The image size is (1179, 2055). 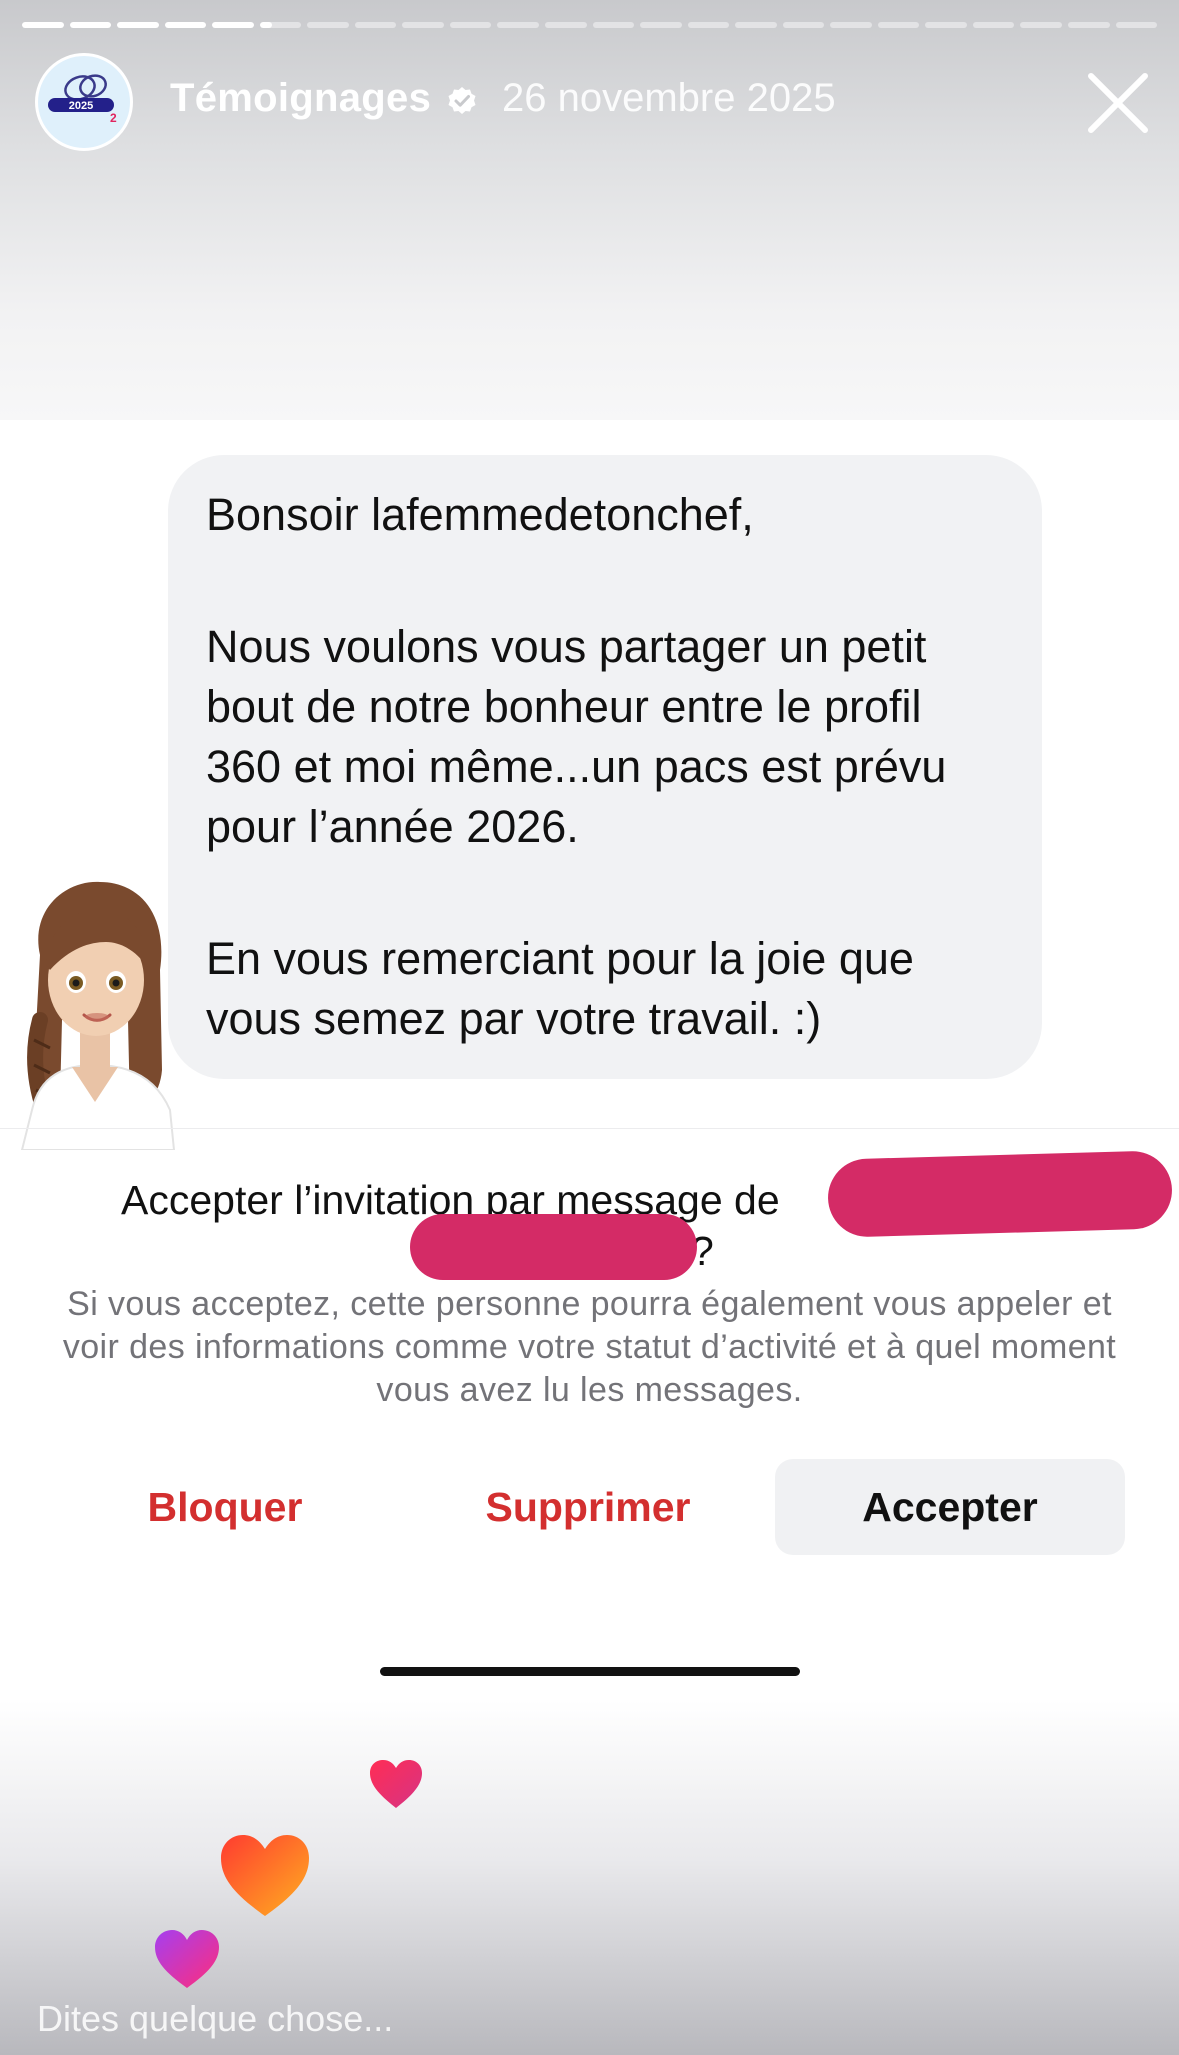 I want to click on divider, so click(x=589, y=1128).